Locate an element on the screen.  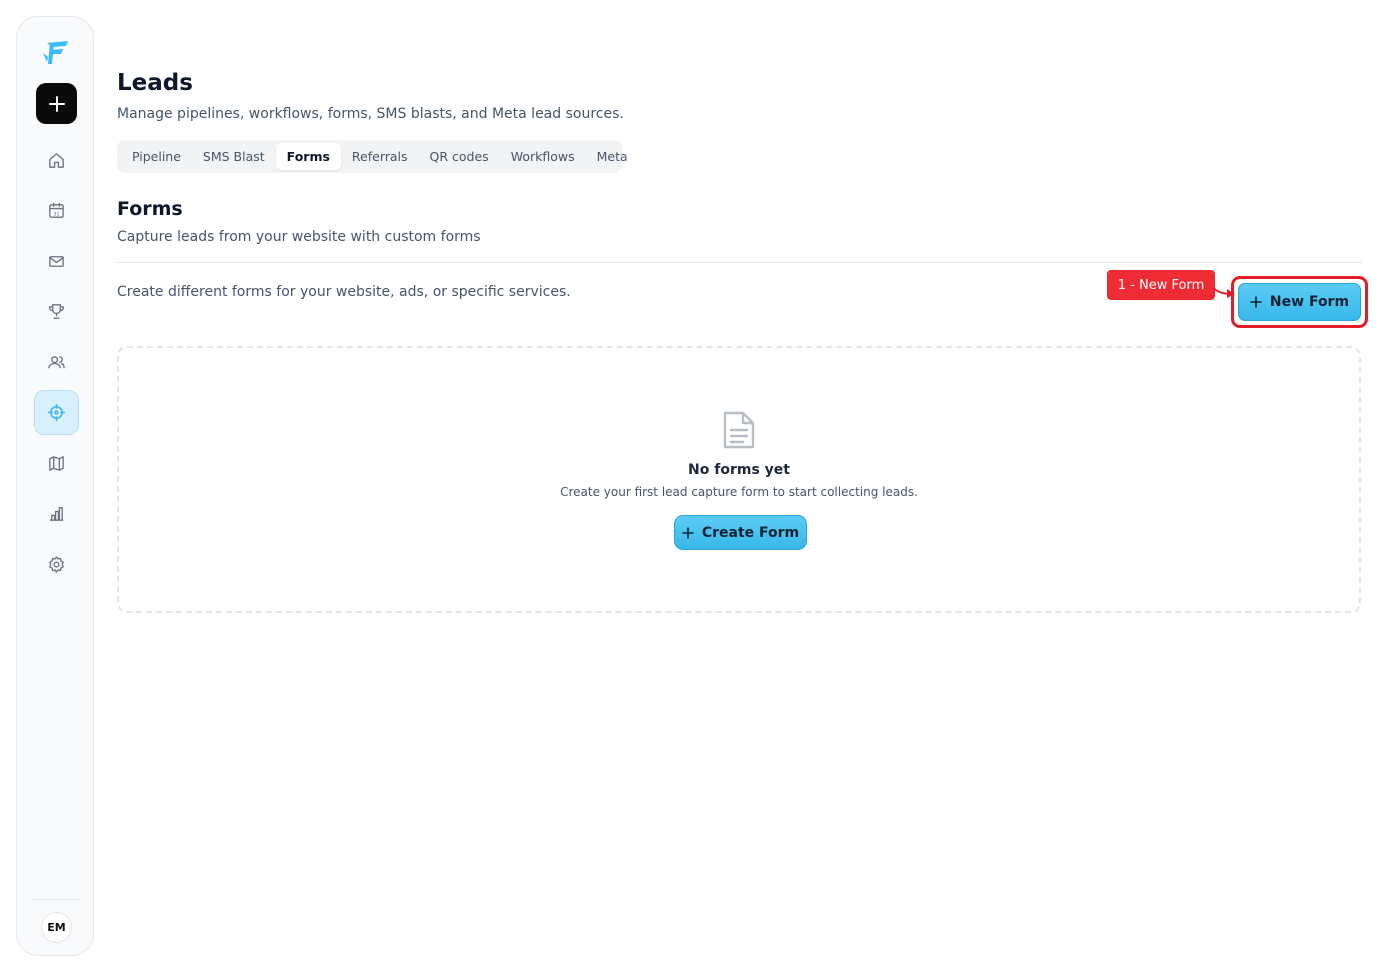
users-icon is located at coordinates (56, 362).